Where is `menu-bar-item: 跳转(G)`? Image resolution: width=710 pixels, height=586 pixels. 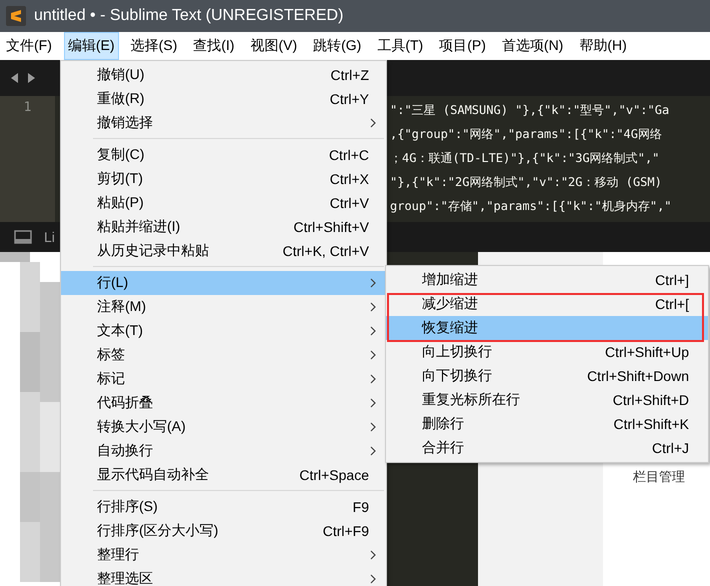
menu-bar-item: 跳转(G) is located at coordinates (337, 46).